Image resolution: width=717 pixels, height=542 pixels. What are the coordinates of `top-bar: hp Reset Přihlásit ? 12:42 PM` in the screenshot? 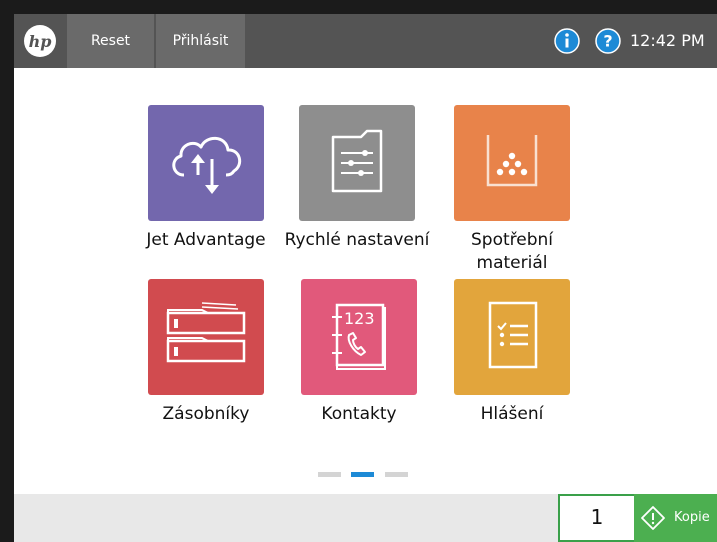 It's located at (365, 41).